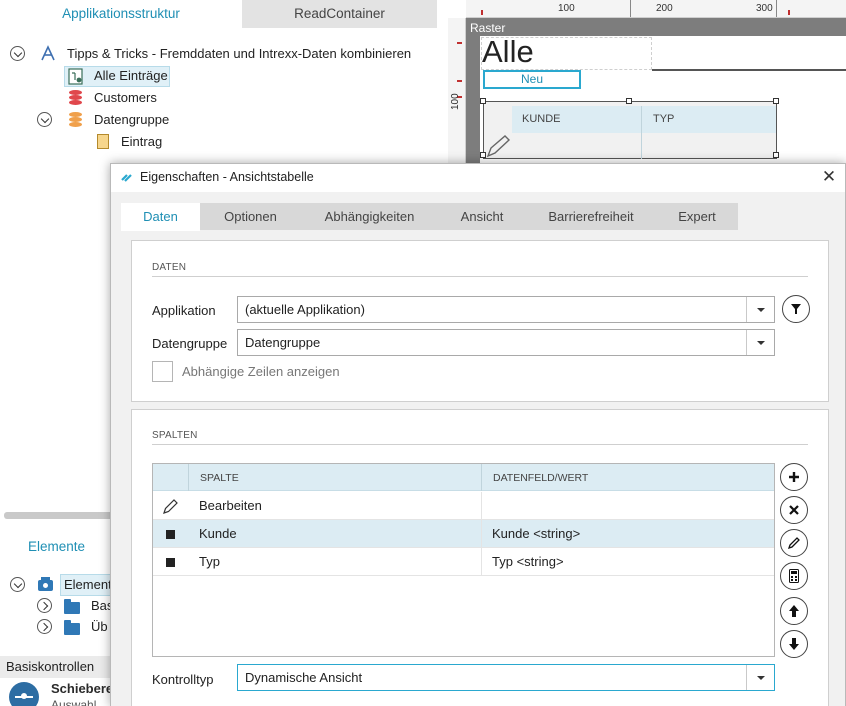 Image resolution: width=846 pixels, height=706 pixels. I want to click on dialog-title: Eigenschaften - Ansichtstabelle, so click(227, 177).